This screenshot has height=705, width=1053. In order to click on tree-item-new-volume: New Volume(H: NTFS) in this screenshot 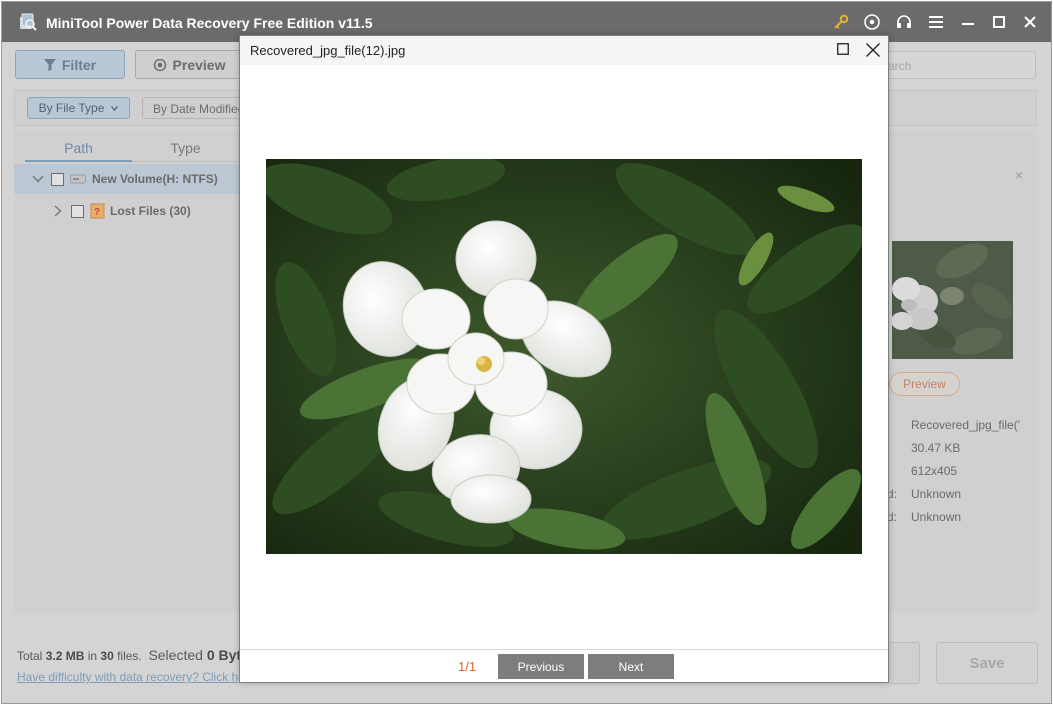, I will do `click(128, 179)`.